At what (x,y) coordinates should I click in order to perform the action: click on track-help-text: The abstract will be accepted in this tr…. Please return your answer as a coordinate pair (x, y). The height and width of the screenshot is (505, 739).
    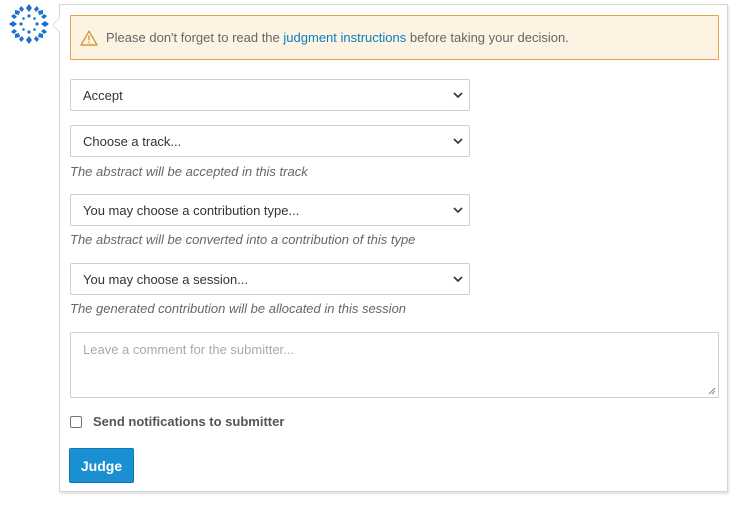
    Looking at the image, I should click on (189, 171).